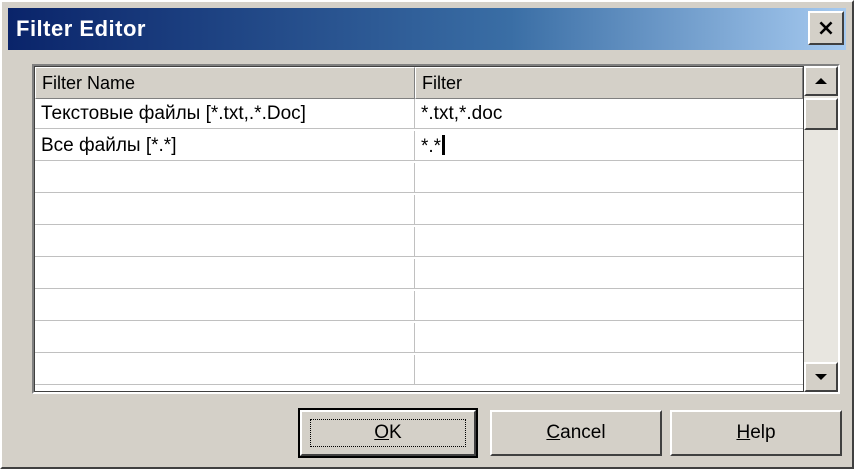  I want to click on close-button: ×, so click(826, 28).